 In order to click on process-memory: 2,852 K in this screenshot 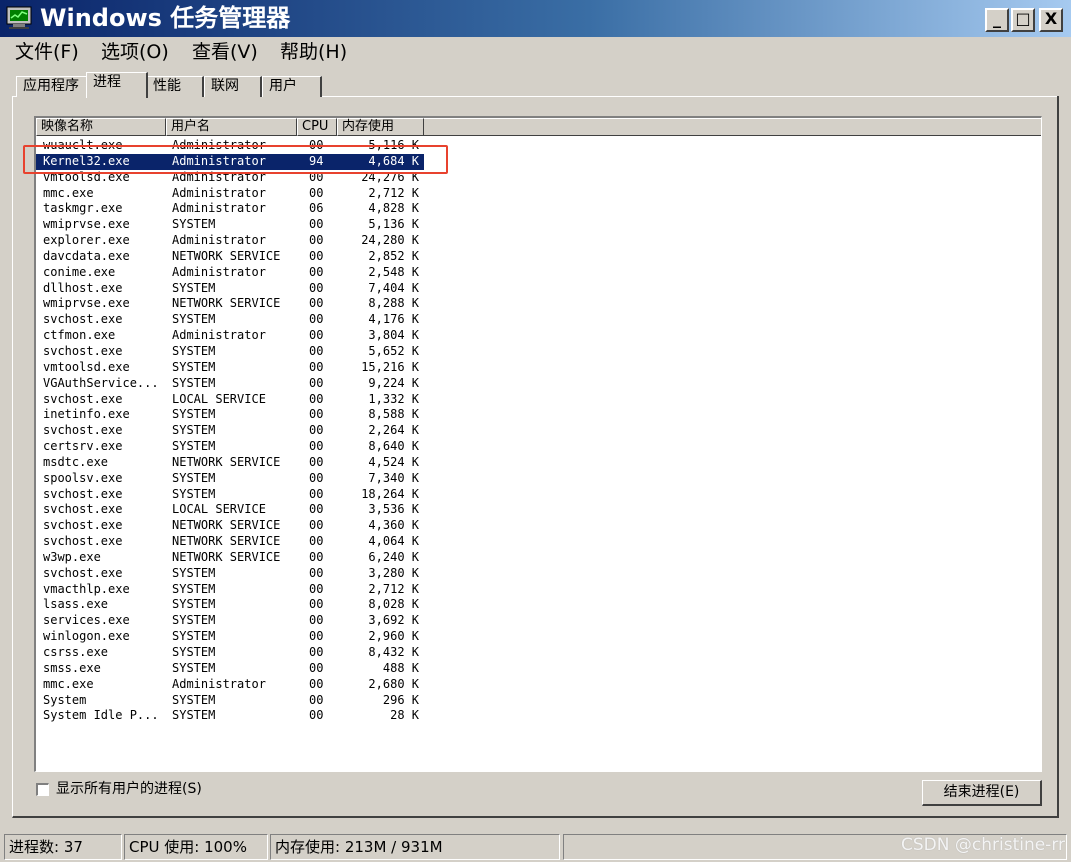, I will do `click(393, 255)`.